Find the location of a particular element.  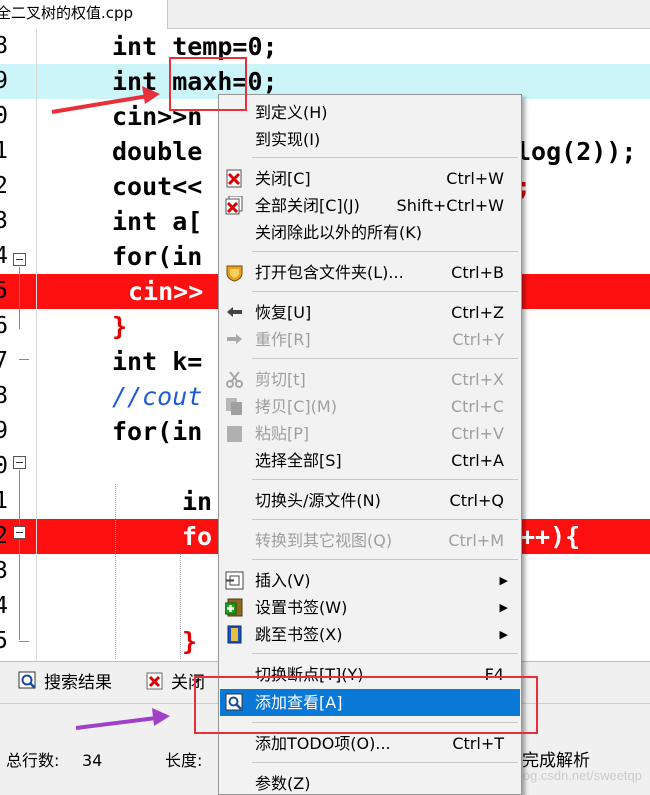

menu-item-copy: 拷贝[C](M) Ctrl+C is located at coordinates (370, 406).